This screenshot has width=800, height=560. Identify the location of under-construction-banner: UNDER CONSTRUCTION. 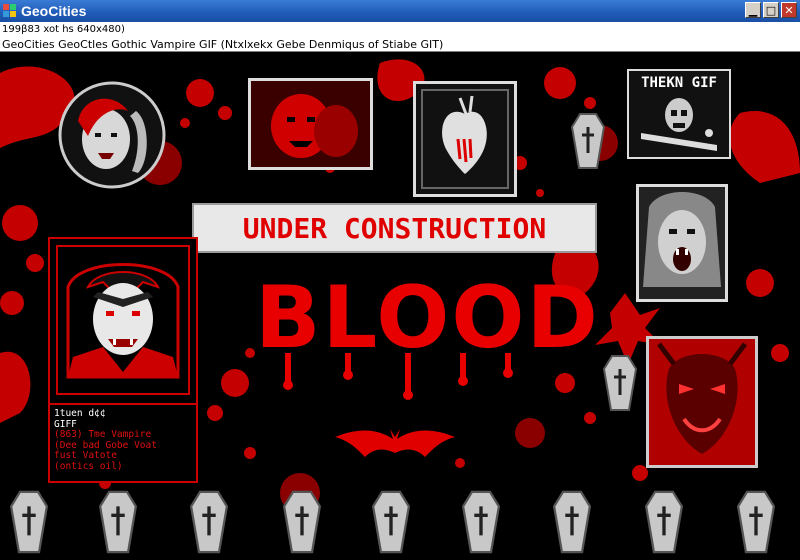
(394, 228).